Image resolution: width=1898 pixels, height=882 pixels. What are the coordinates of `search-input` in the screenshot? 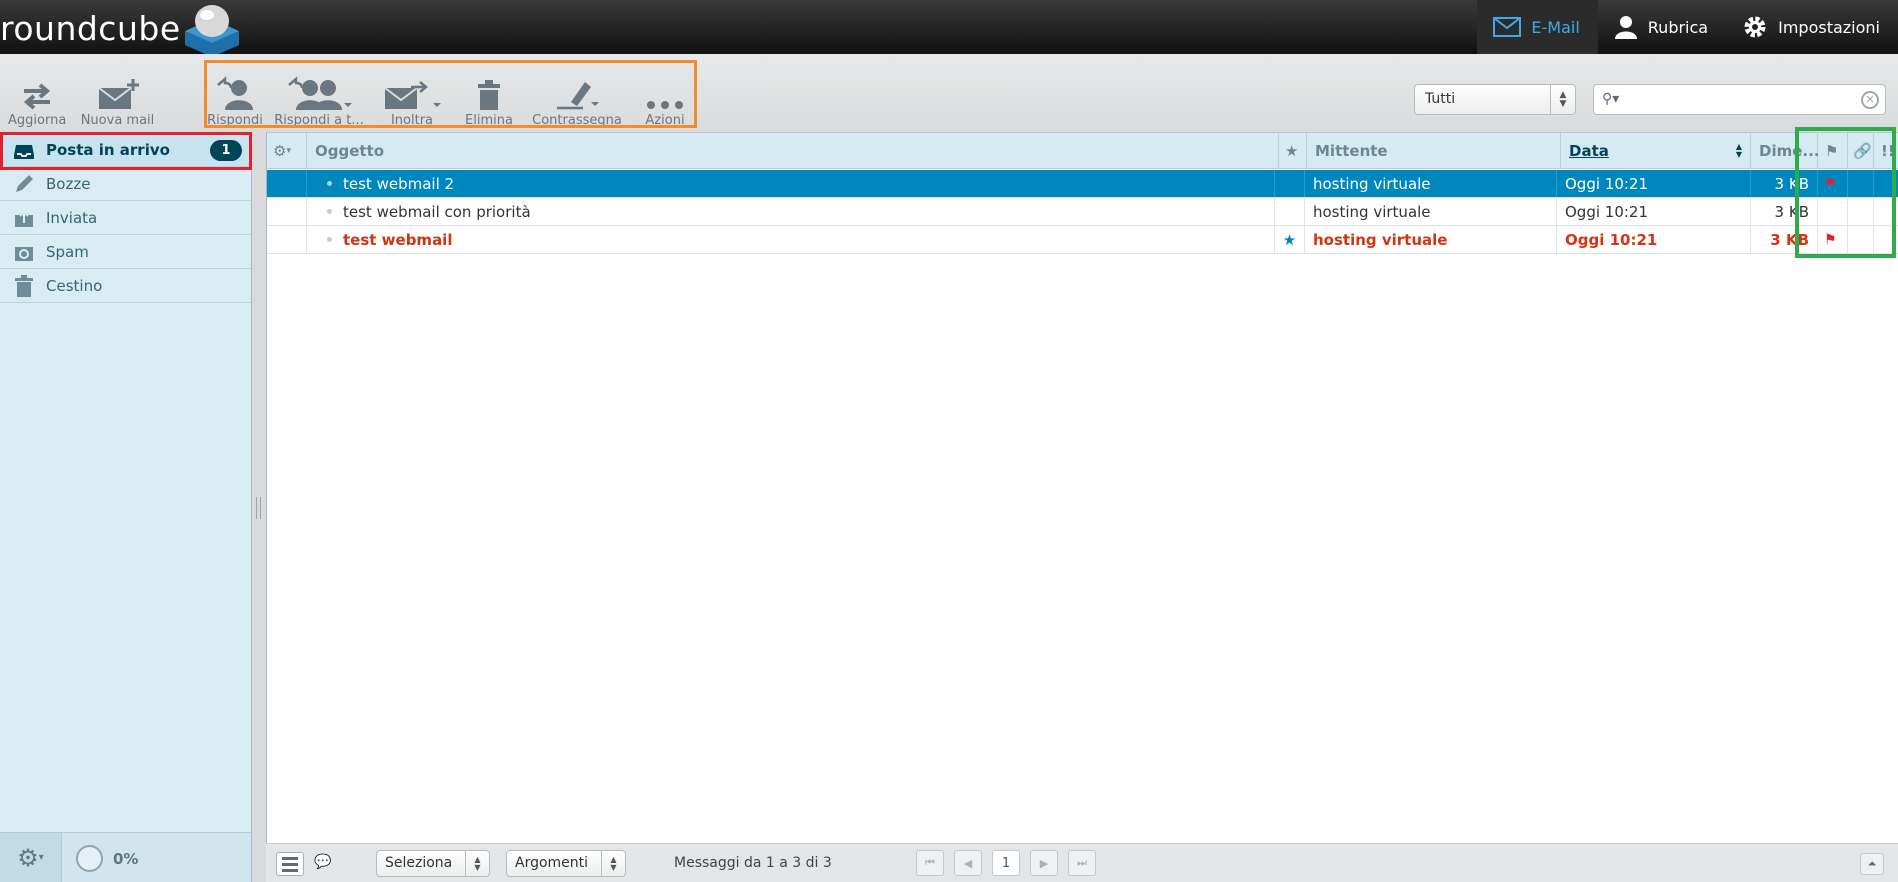 It's located at (1738, 99).